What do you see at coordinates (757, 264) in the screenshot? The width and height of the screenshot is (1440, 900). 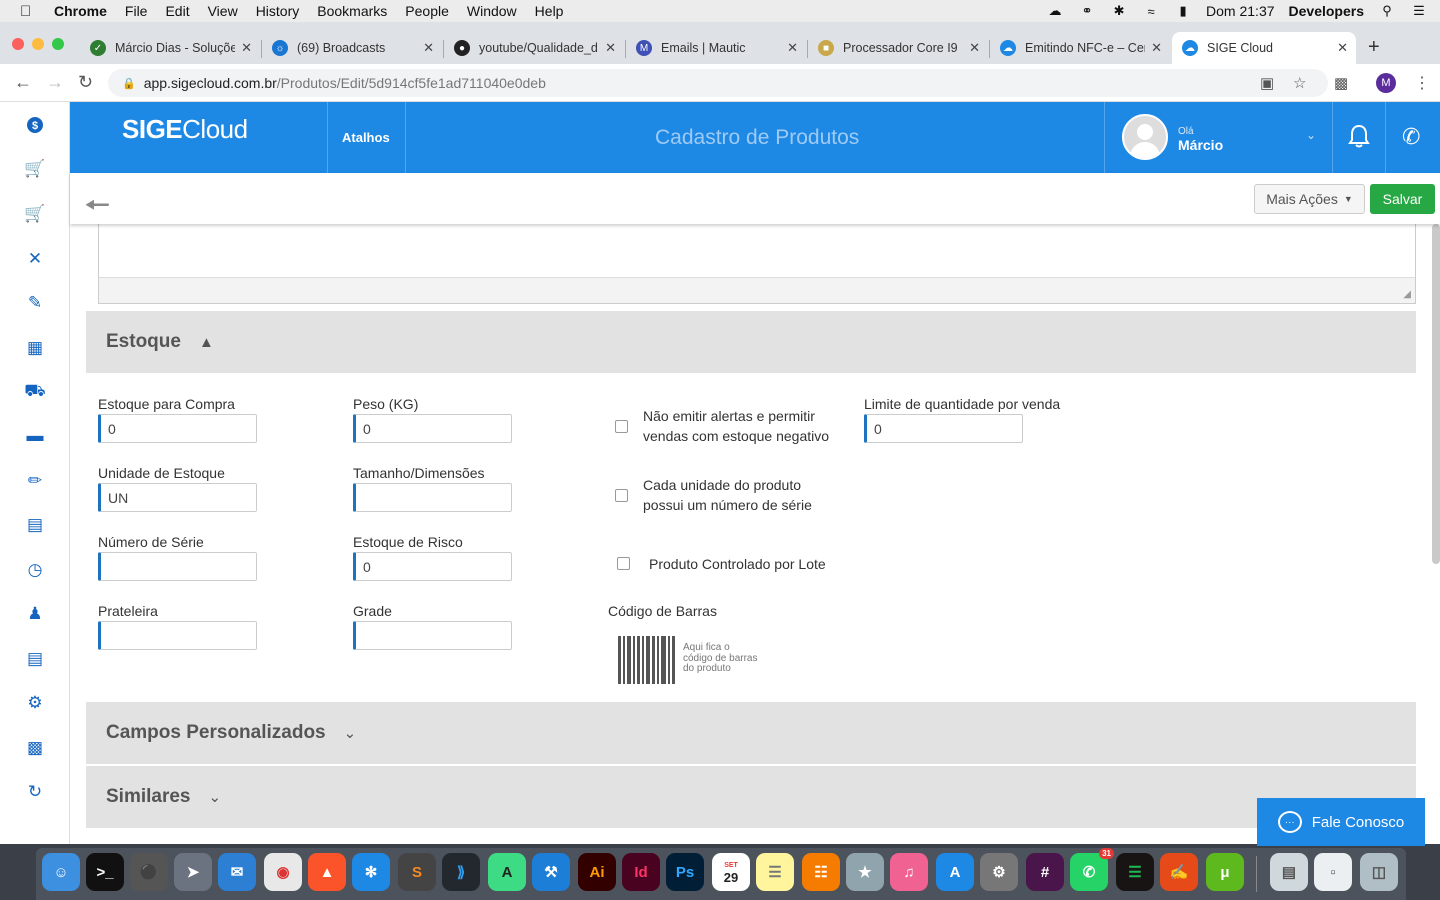 I see `description-textarea: ◢` at bounding box center [757, 264].